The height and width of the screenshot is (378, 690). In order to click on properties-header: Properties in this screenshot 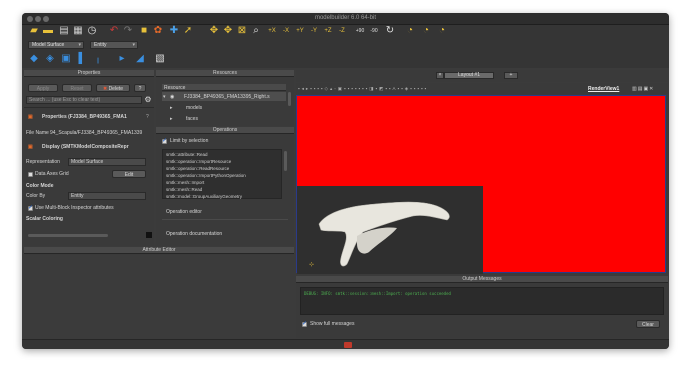, I will do `click(89, 73)`.